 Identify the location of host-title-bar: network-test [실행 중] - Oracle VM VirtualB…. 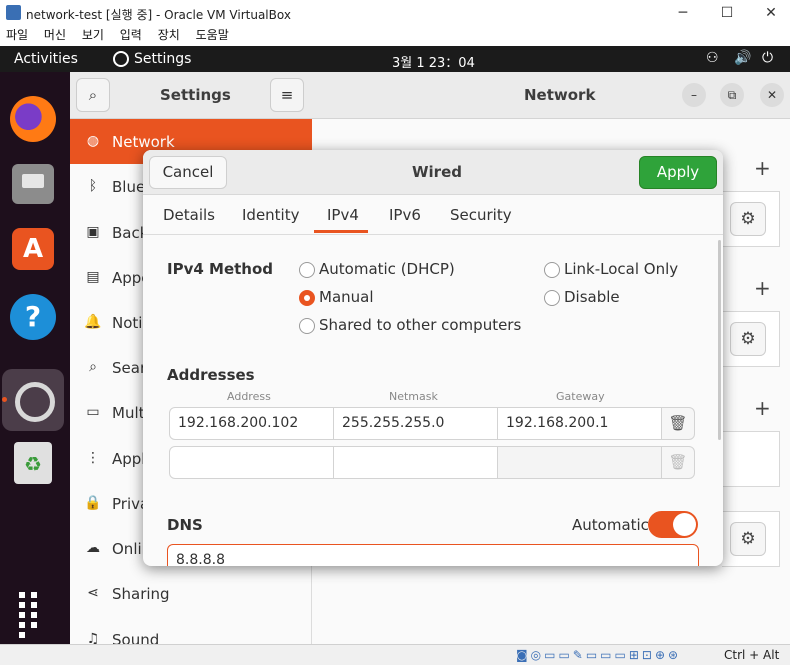
(395, 13).